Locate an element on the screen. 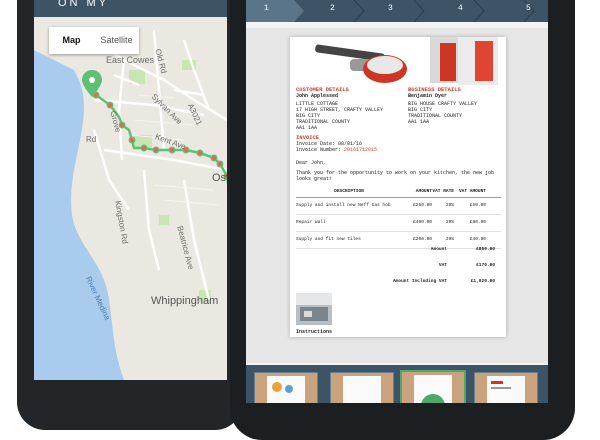 Image resolution: width=600 pixels, height=440 pixels. step-progress-bar: 1 2 3 4 5 is located at coordinates (397, 11).